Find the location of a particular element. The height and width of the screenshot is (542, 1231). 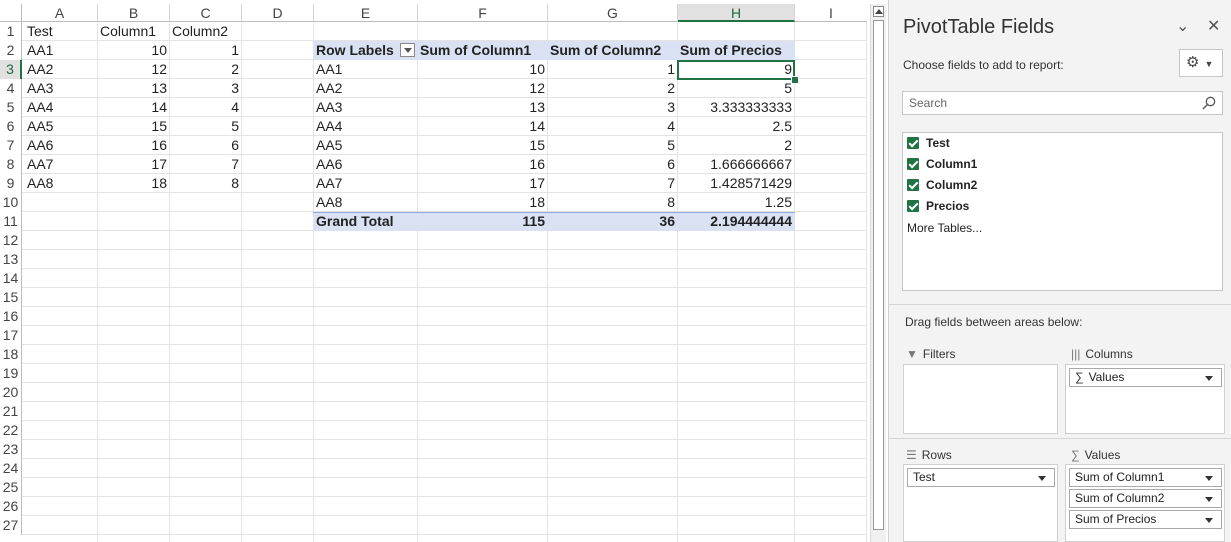

cell-b: 10 is located at coordinates (133, 50).